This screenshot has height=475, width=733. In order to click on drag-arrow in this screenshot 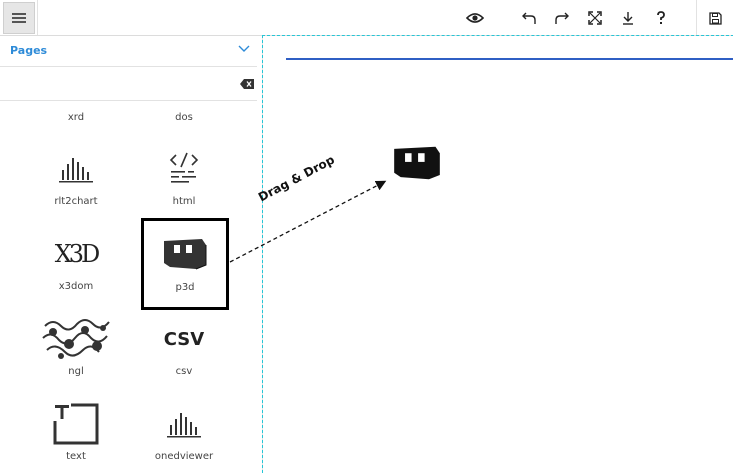, I will do `click(308, 221)`.